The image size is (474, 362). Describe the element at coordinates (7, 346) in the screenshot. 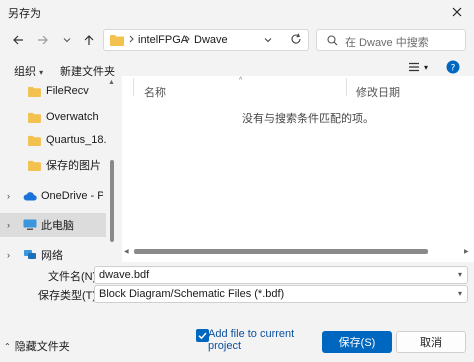

I see `chevron-up-icon: ⌃` at that location.